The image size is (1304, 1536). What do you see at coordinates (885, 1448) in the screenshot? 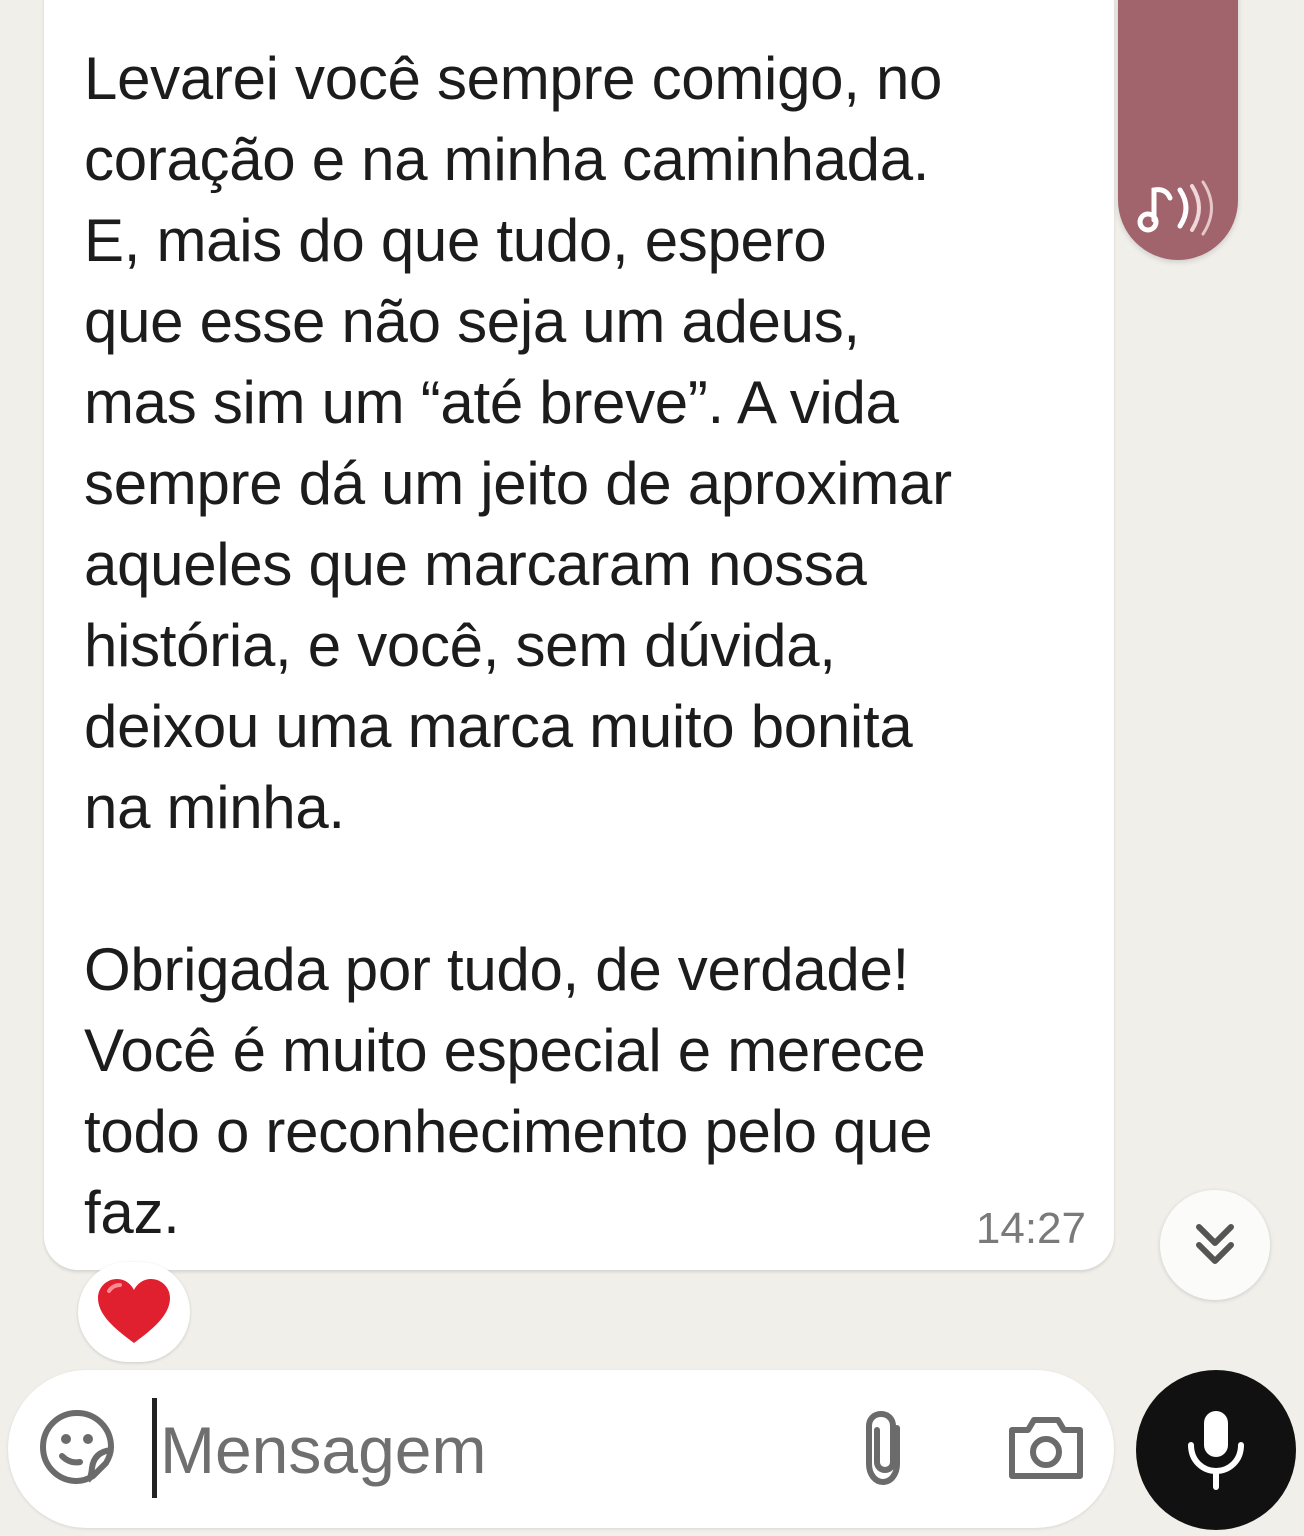
I see `paperclip-icon` at bounding box center [885, 1448].